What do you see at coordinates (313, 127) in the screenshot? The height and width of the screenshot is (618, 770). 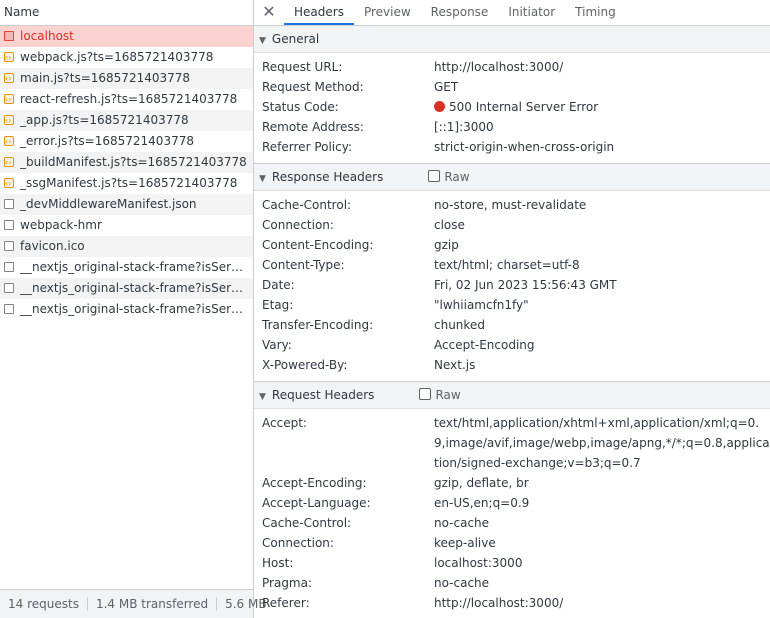 I see `header-key: Remote Address:` at bounding box center [313, 127].